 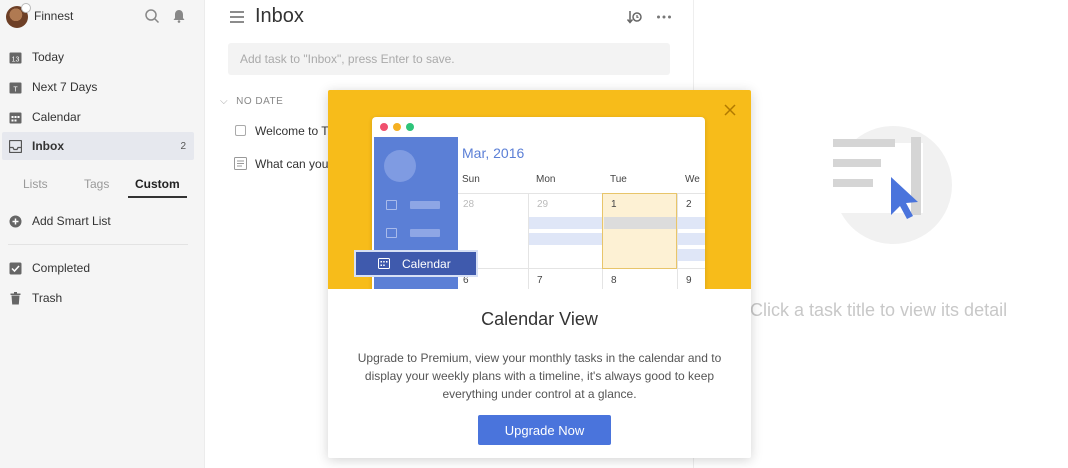 What do you see at coordinates (102, 57) in the screenshot?
I see `sidebar-item-today: 13 Today` at bounding box center [102, 57].